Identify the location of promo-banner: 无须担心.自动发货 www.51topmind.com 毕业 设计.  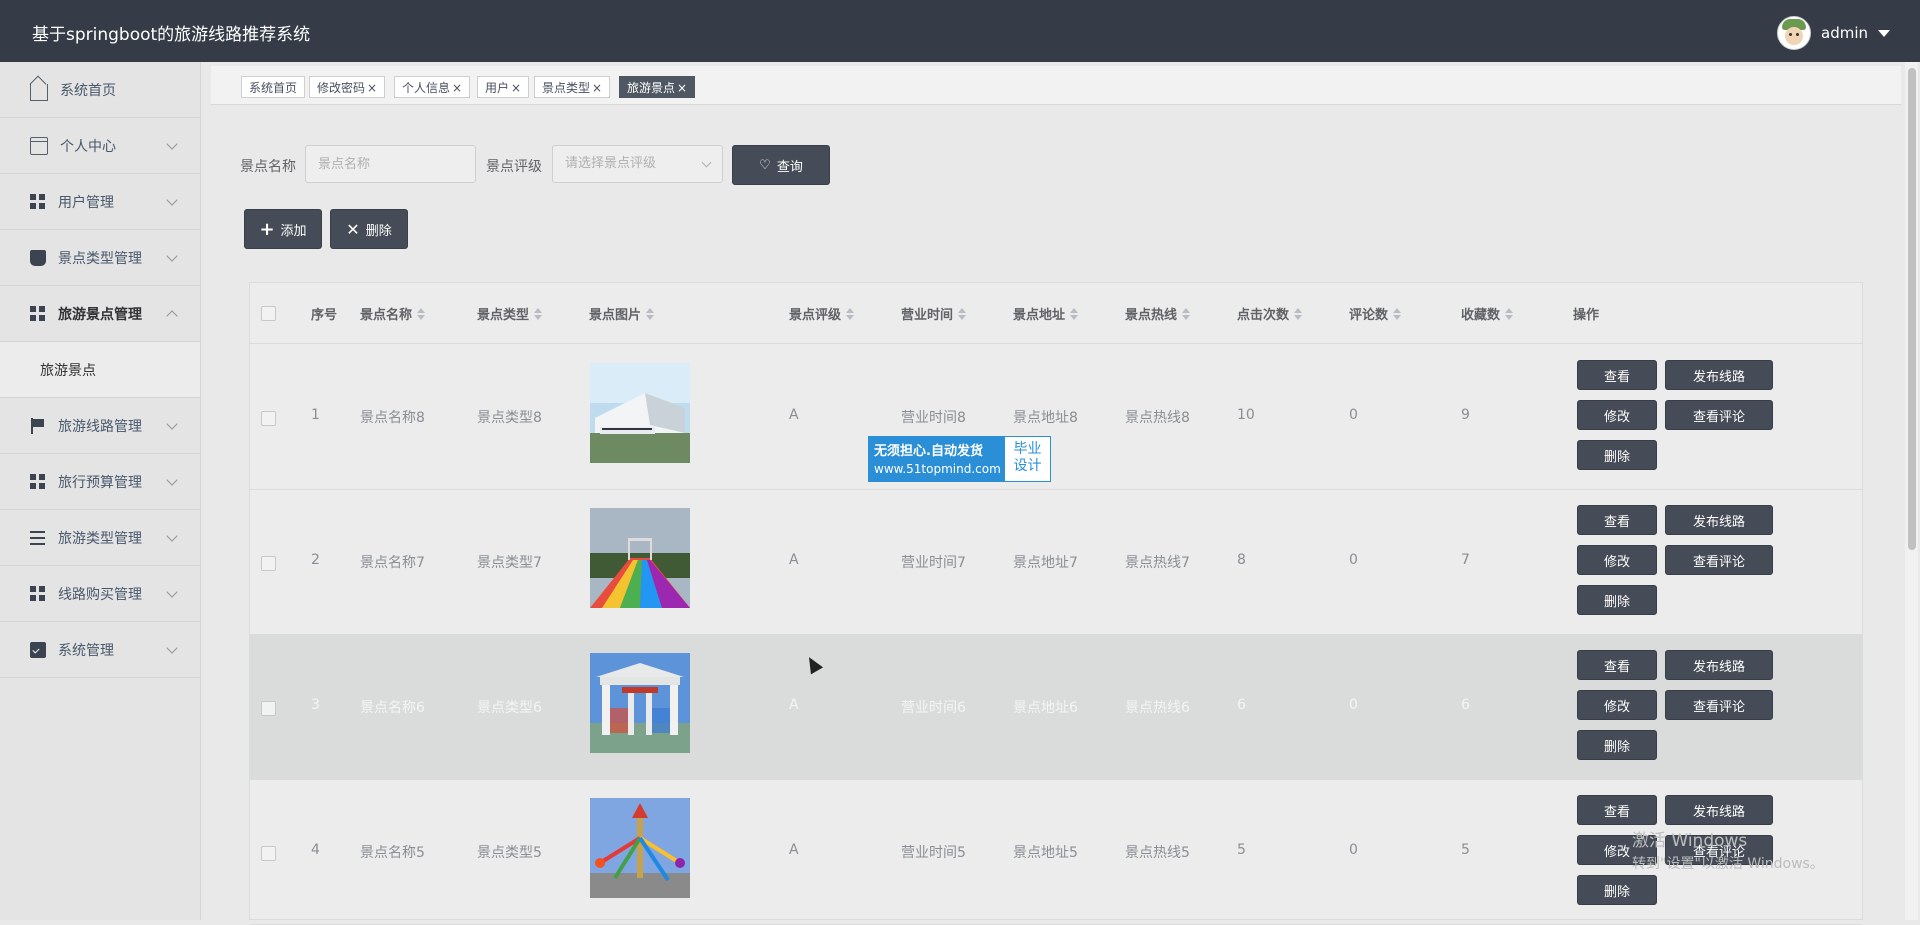
(959, 459).